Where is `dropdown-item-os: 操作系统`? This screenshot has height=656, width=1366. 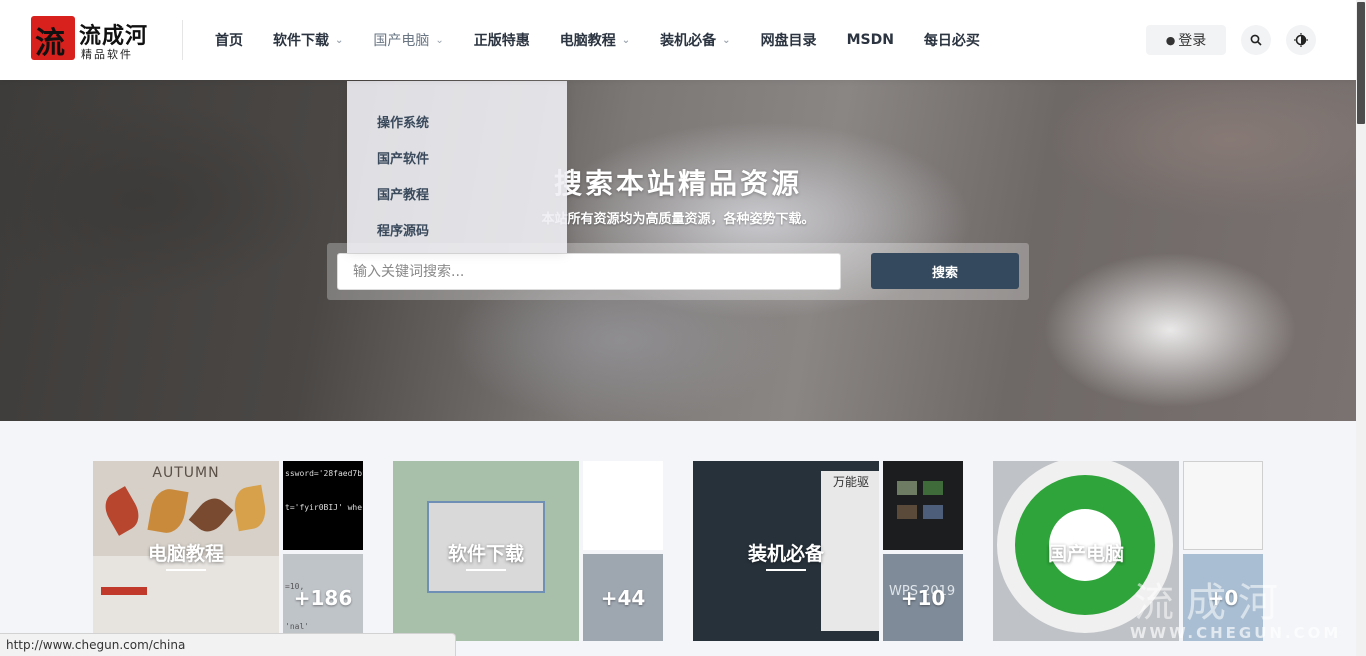
dropdown-item-os: 操作系统 is located at coordinates (403, 121).